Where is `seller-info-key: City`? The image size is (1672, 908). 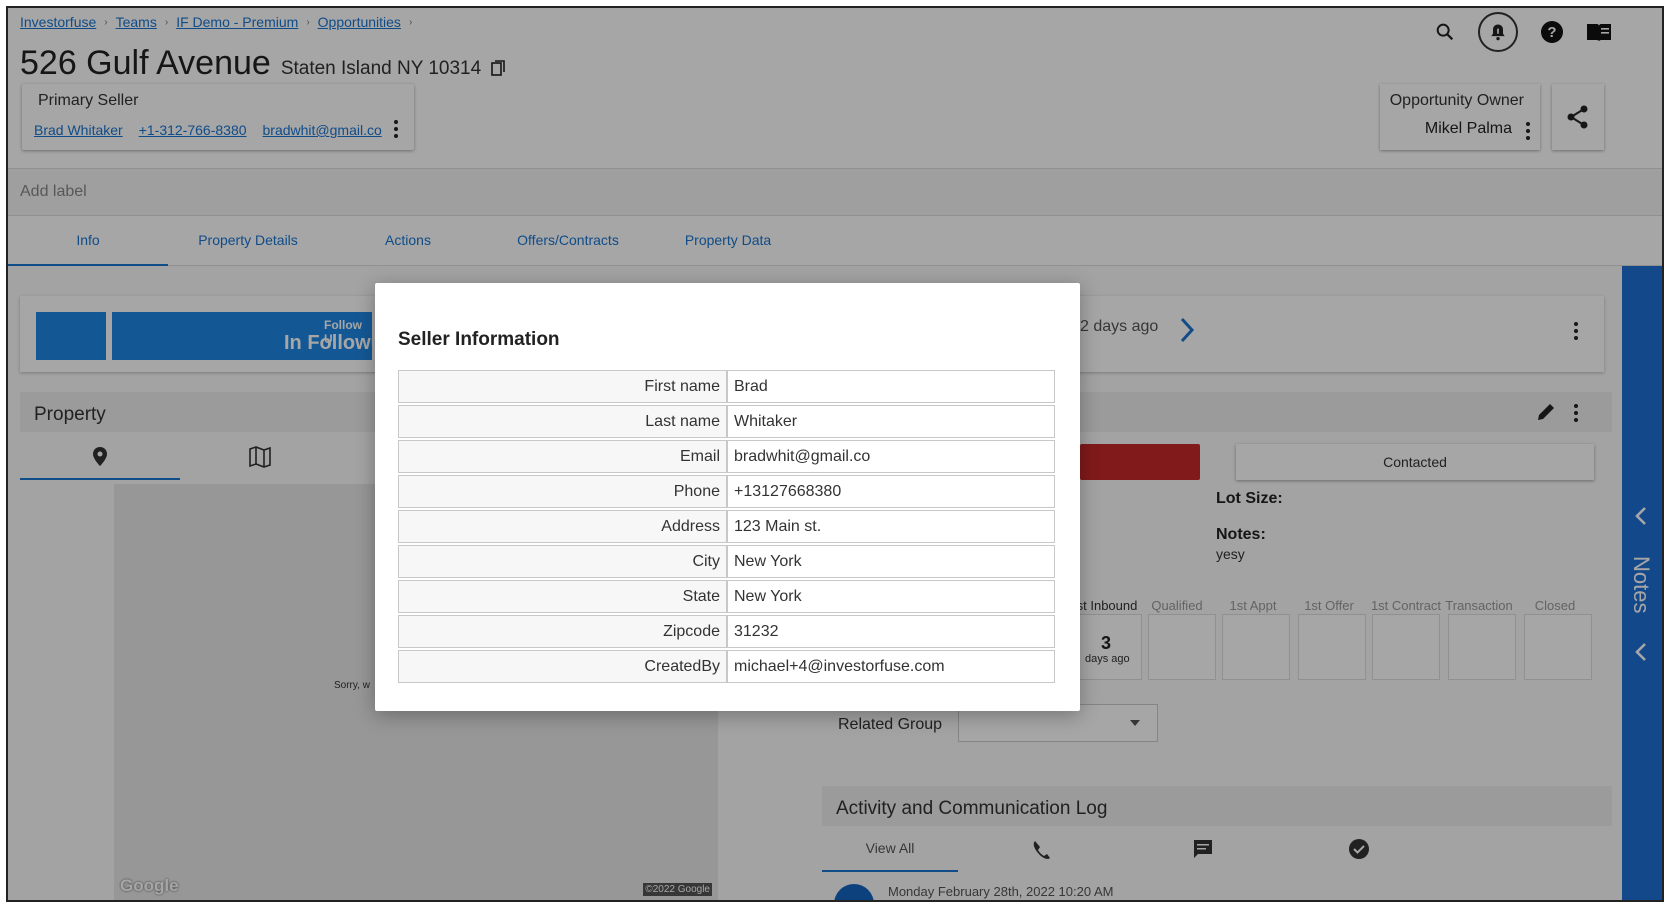 seller-info-key: City is located at coordinates (562, 561).